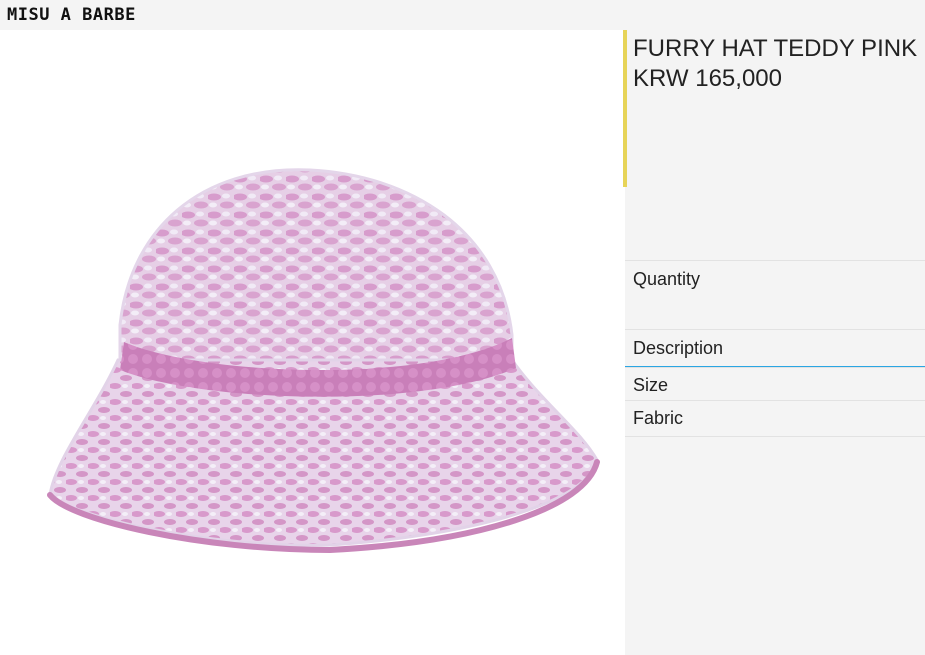 The height and width of the screenshot is (655, 925). What do you see at coordinates (667, 279) in the screenshot?
I see `quantity-label: Quantity` at bounding box center [667, 279].